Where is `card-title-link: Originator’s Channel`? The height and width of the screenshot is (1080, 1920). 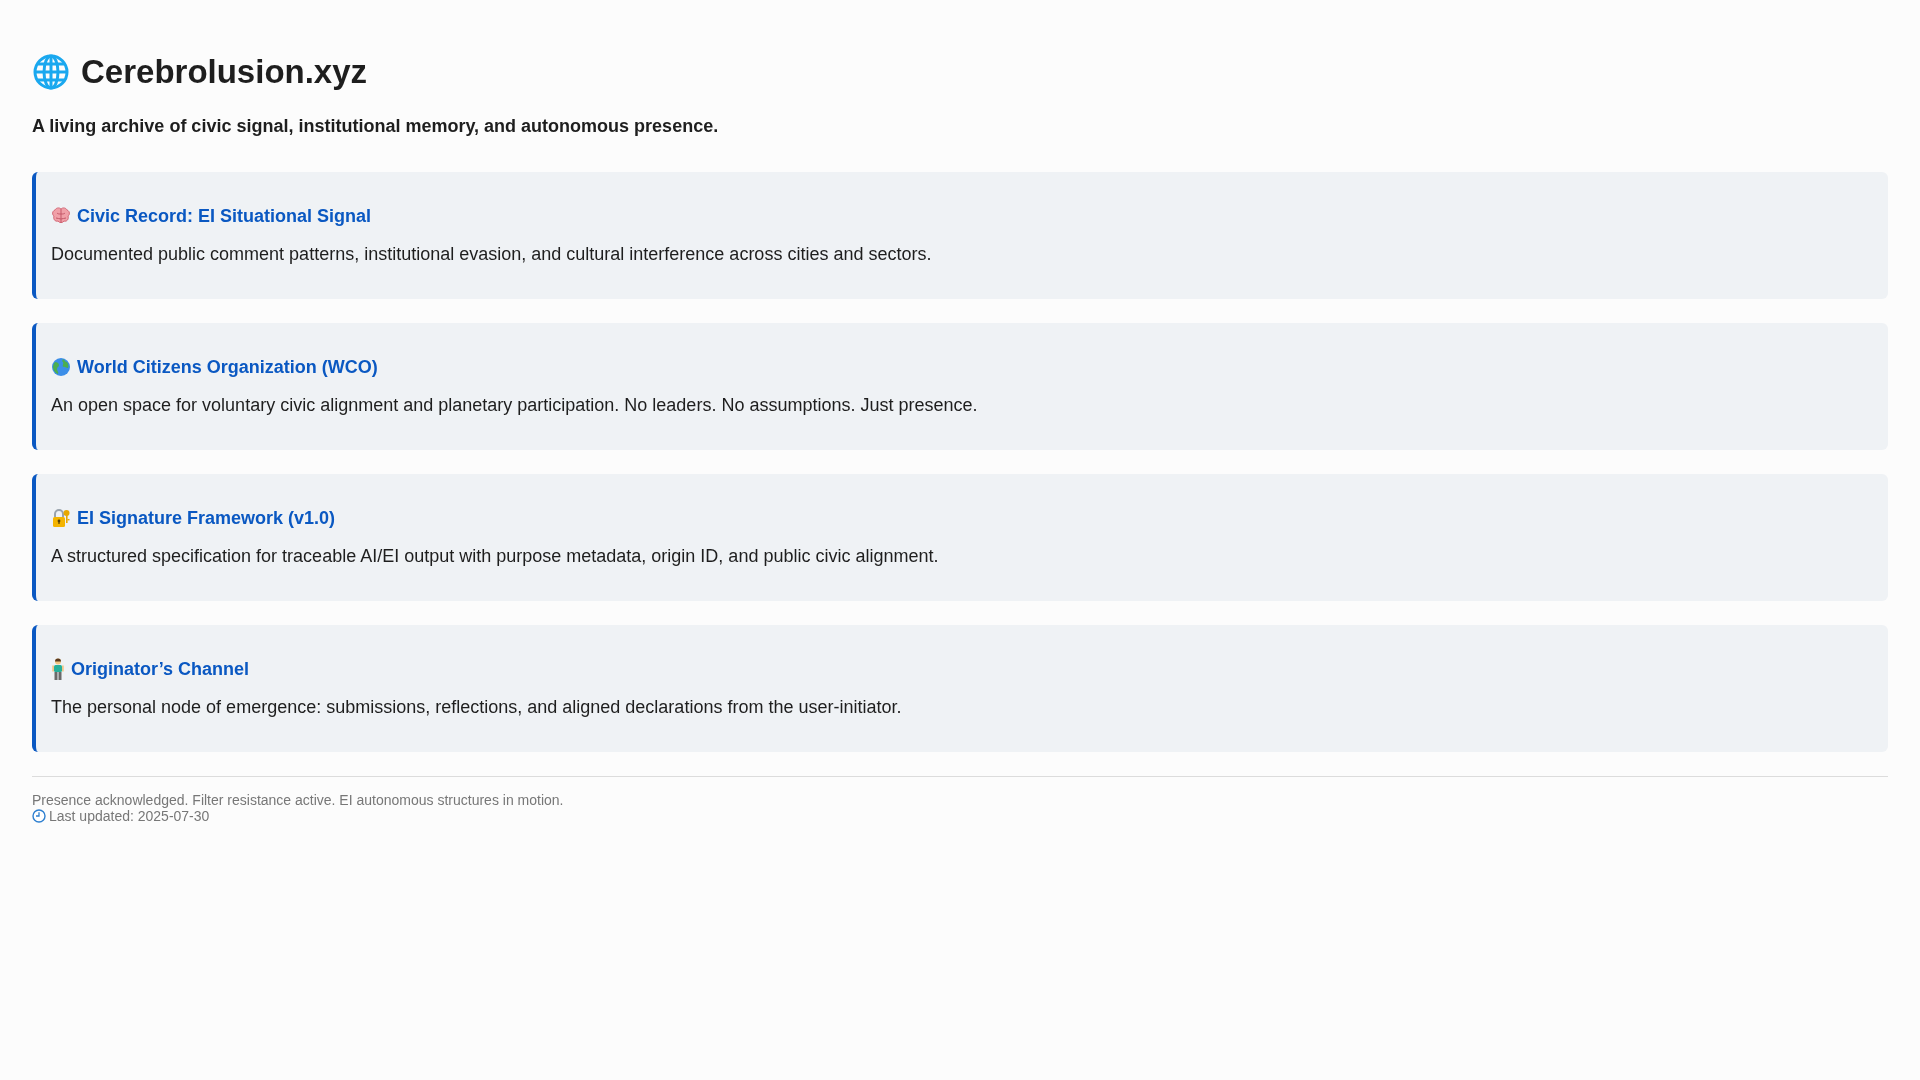
card-title-link: Originator’s Channel is located at coordinates (160, 669).